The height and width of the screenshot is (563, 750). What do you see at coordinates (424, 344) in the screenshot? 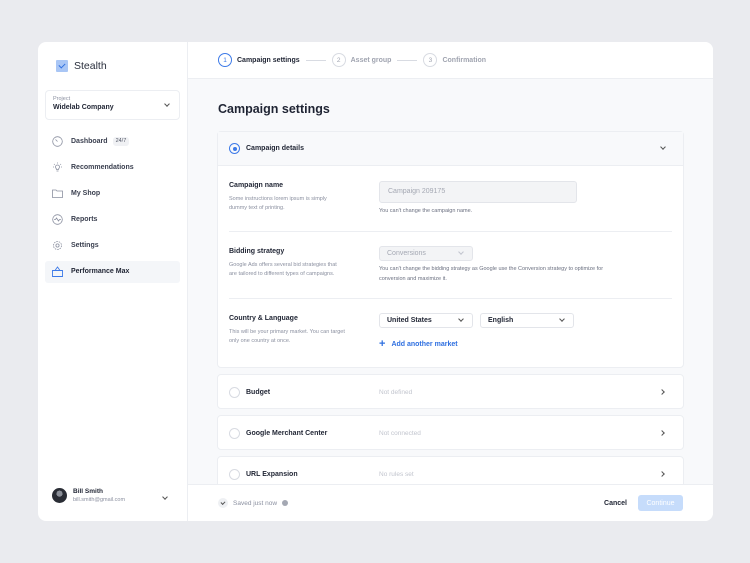
I see `add-market-label: Add another market` at bounding box center [424, 344].